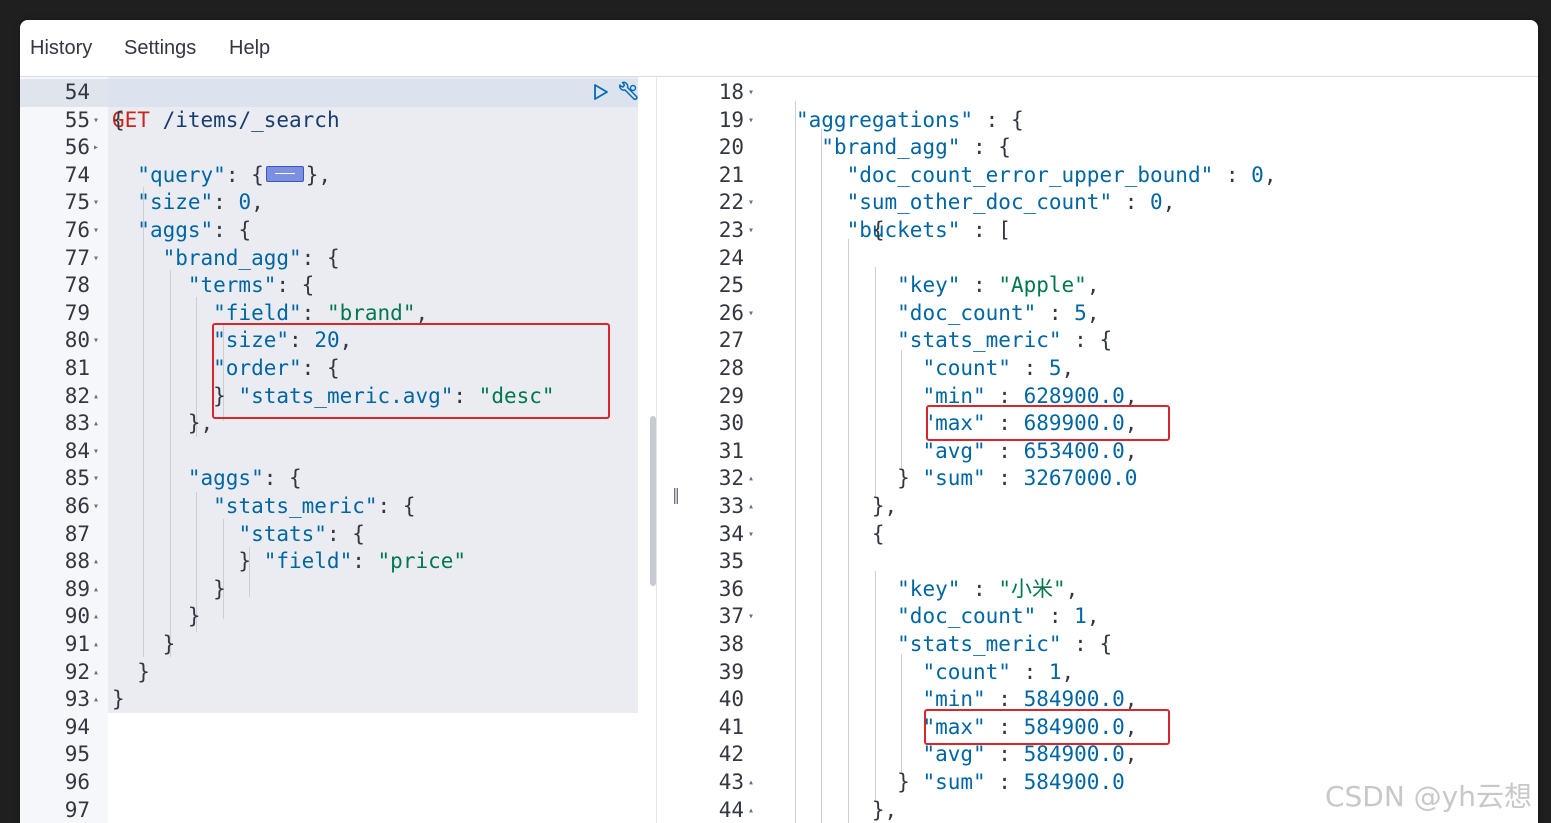  What do you see at coordinates (998, 671) in the screenshot?
I see `code-line: "count" : 1,` at bounding box center [998, 671].